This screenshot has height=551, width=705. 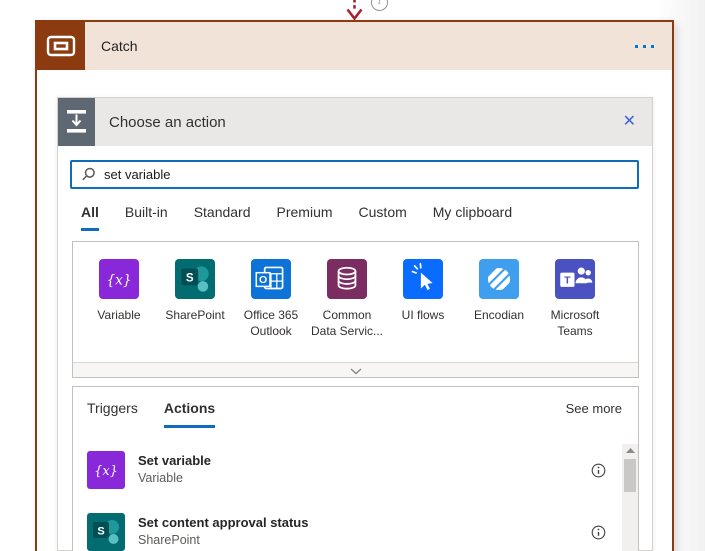 What do you see at coordinates (355, 407) in the screenshot?
I see `browse-tabs: Triggers Actions See more` at bounding box center [355, 407].